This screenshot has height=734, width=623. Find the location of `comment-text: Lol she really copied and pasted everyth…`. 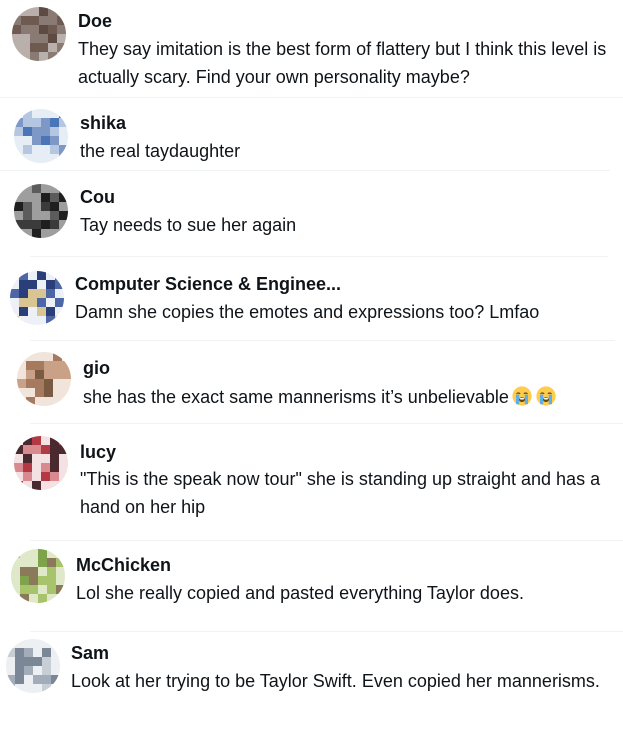

comment-text: Lol she really copied and pasted everyth… is located at coordinates (300, 593).